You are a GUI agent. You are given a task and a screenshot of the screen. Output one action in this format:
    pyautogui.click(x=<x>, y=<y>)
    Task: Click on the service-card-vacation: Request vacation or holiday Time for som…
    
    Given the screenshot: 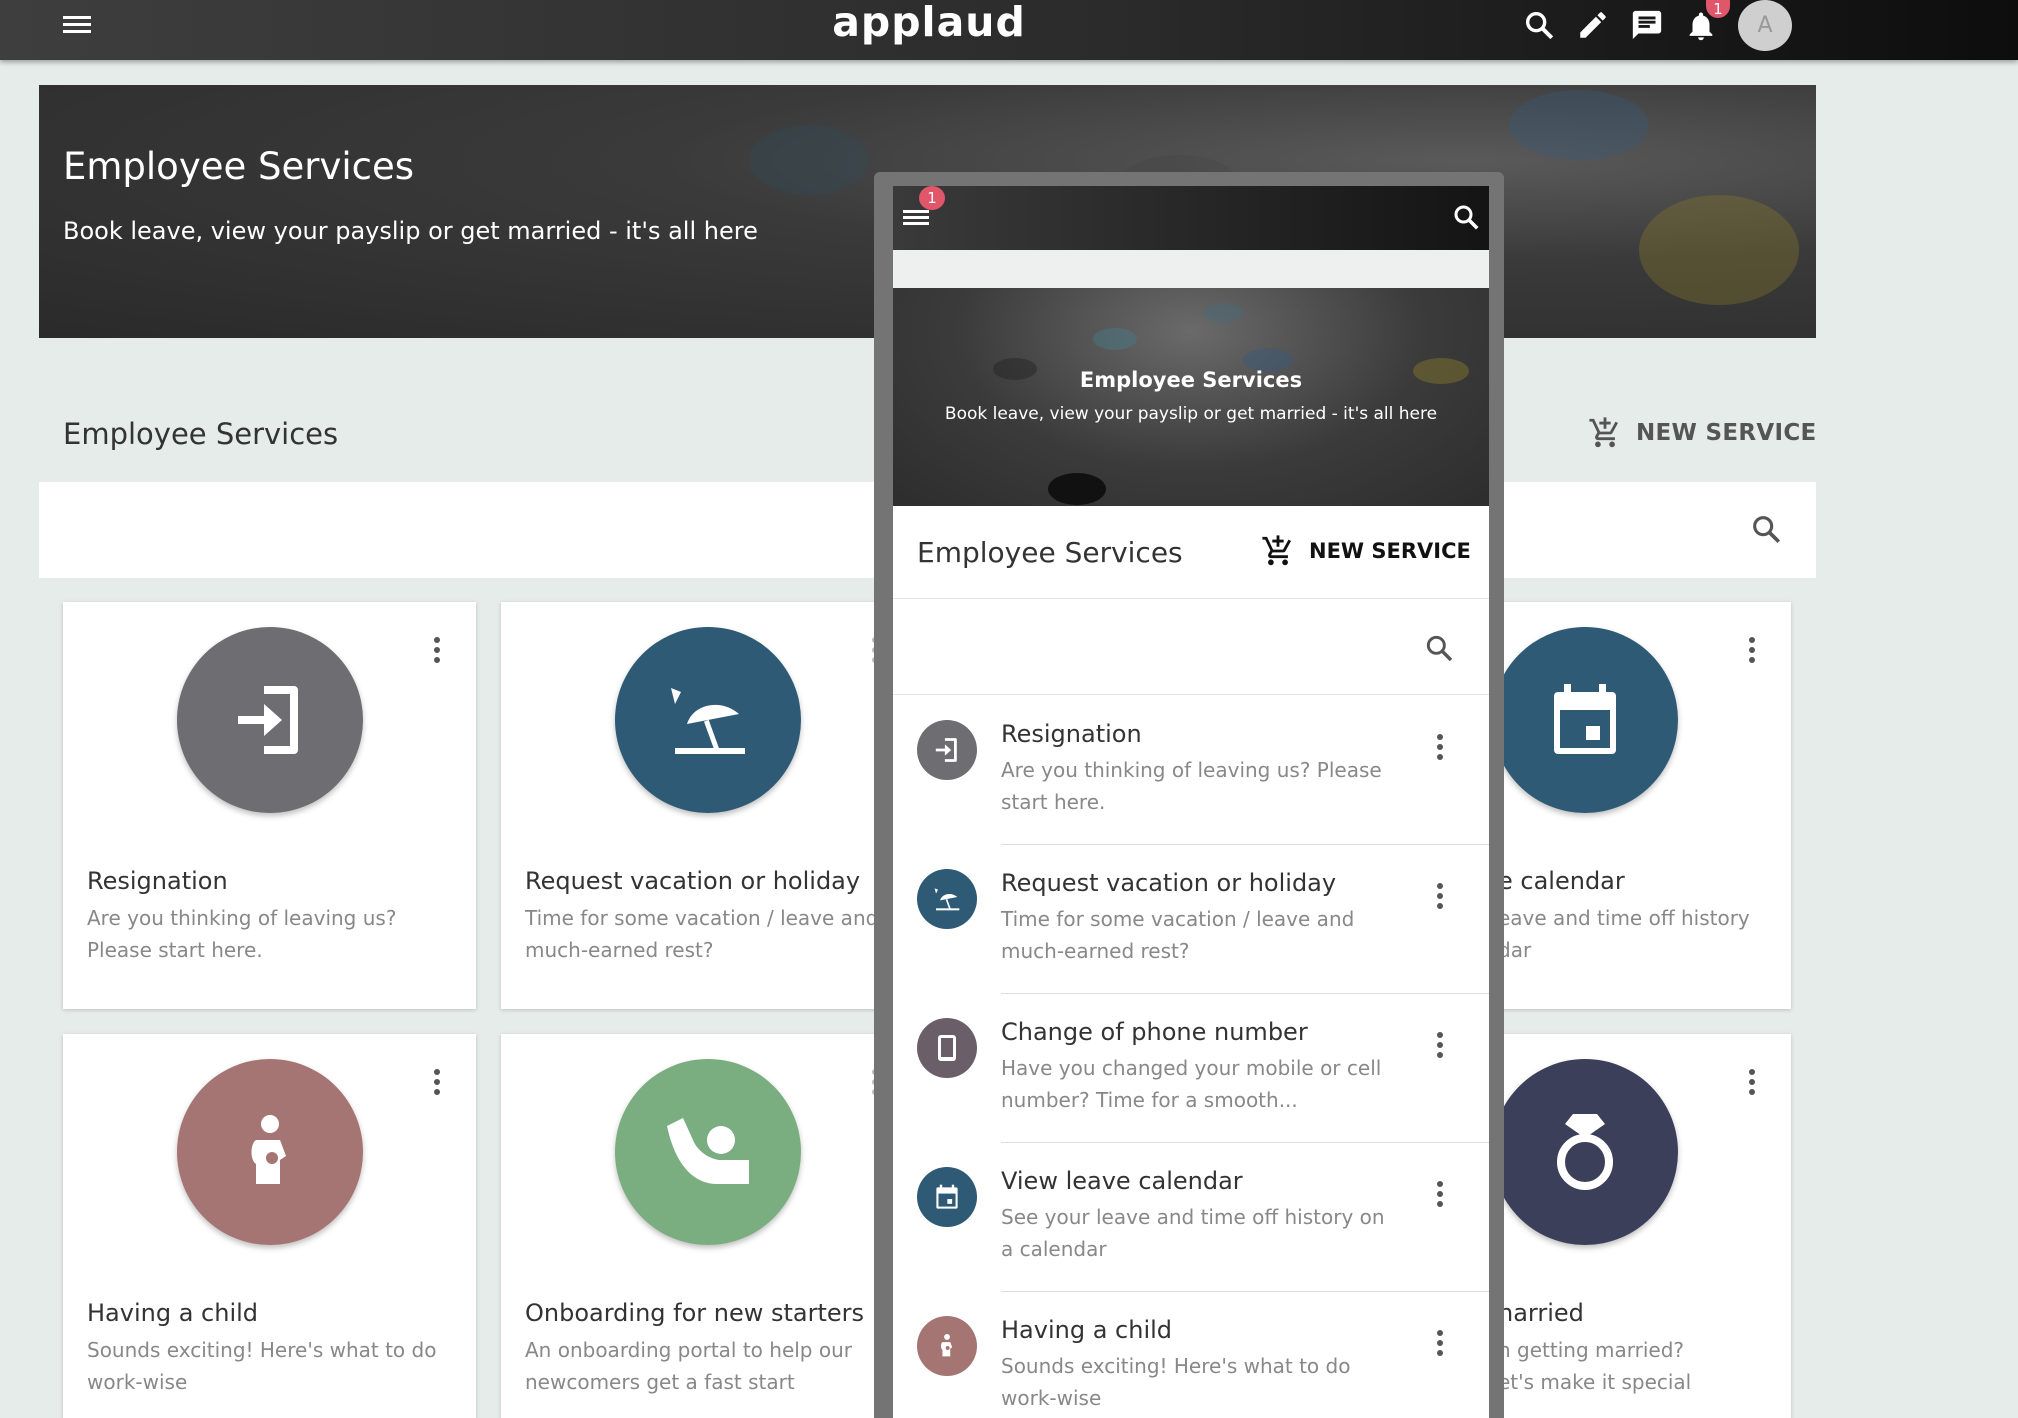 What is the action you would take?
    pyautogui.click(x=707, y=805)
    